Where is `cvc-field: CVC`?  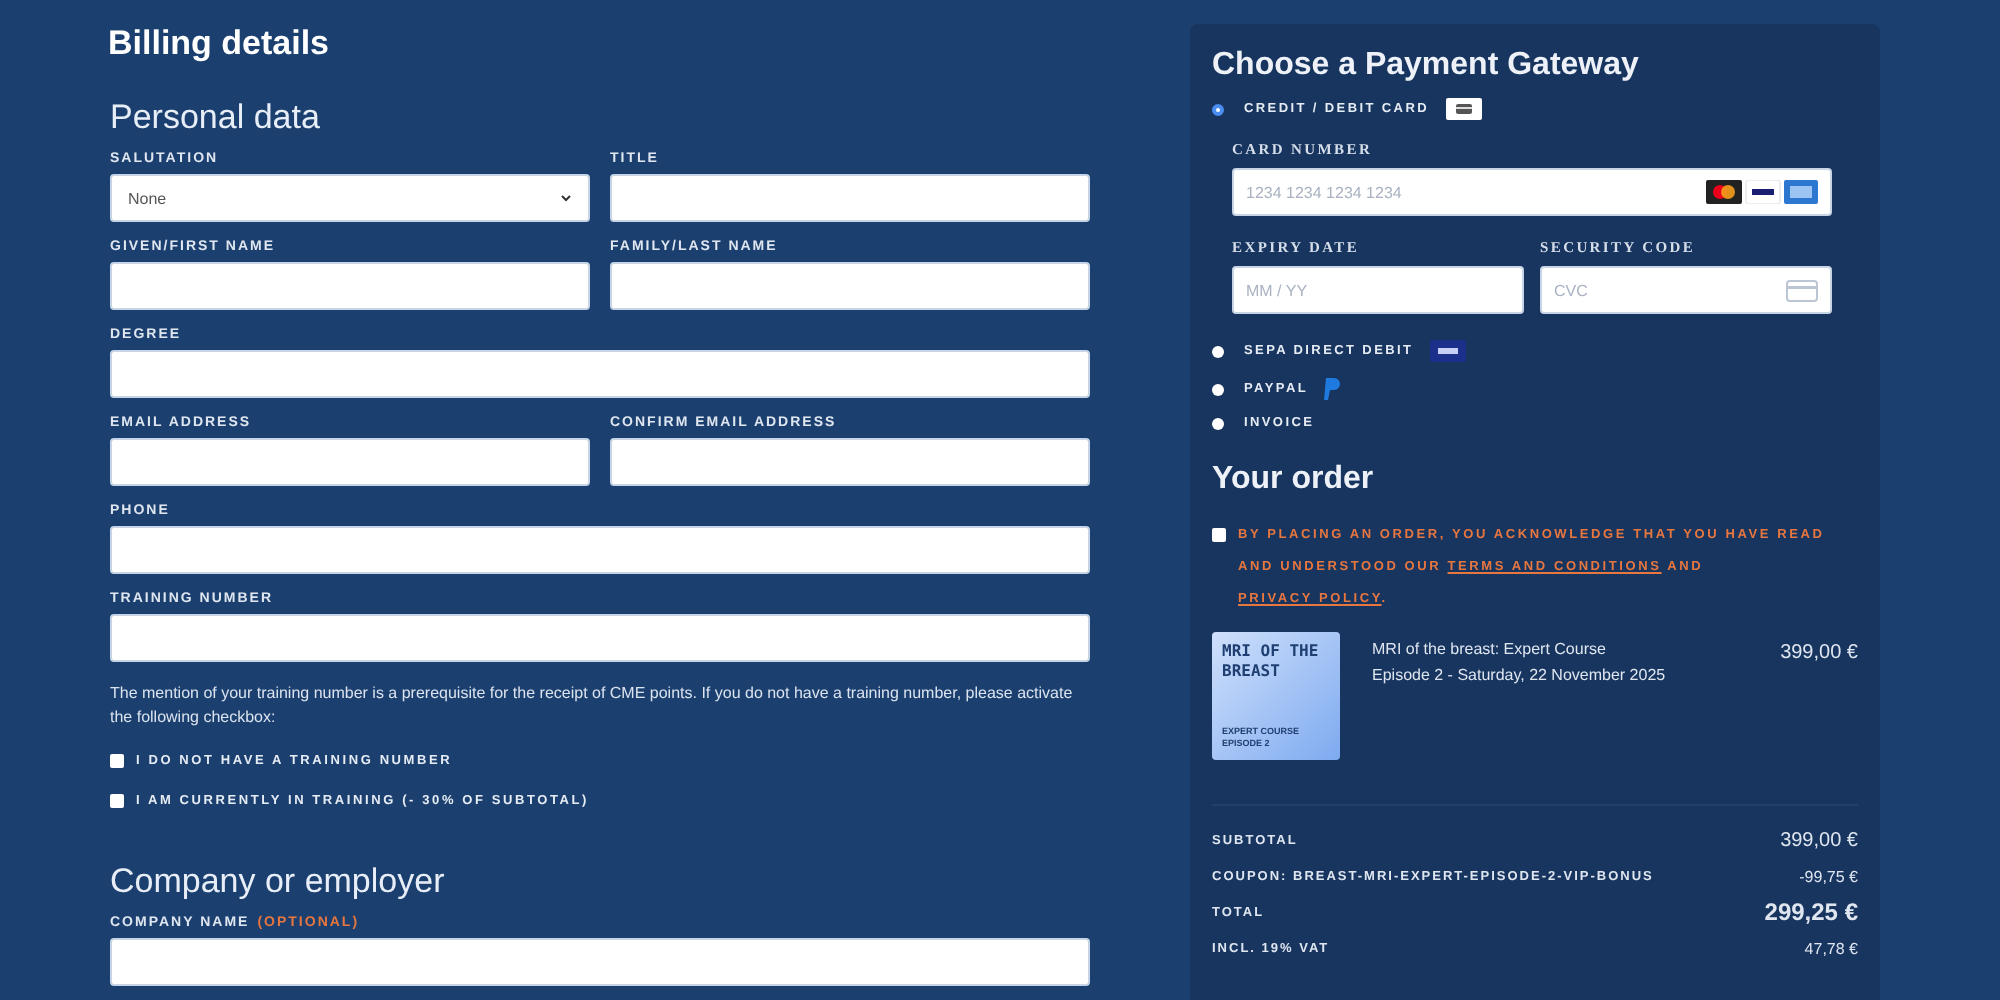 cvc-field: CVC is located at coordinates (1686, 290).